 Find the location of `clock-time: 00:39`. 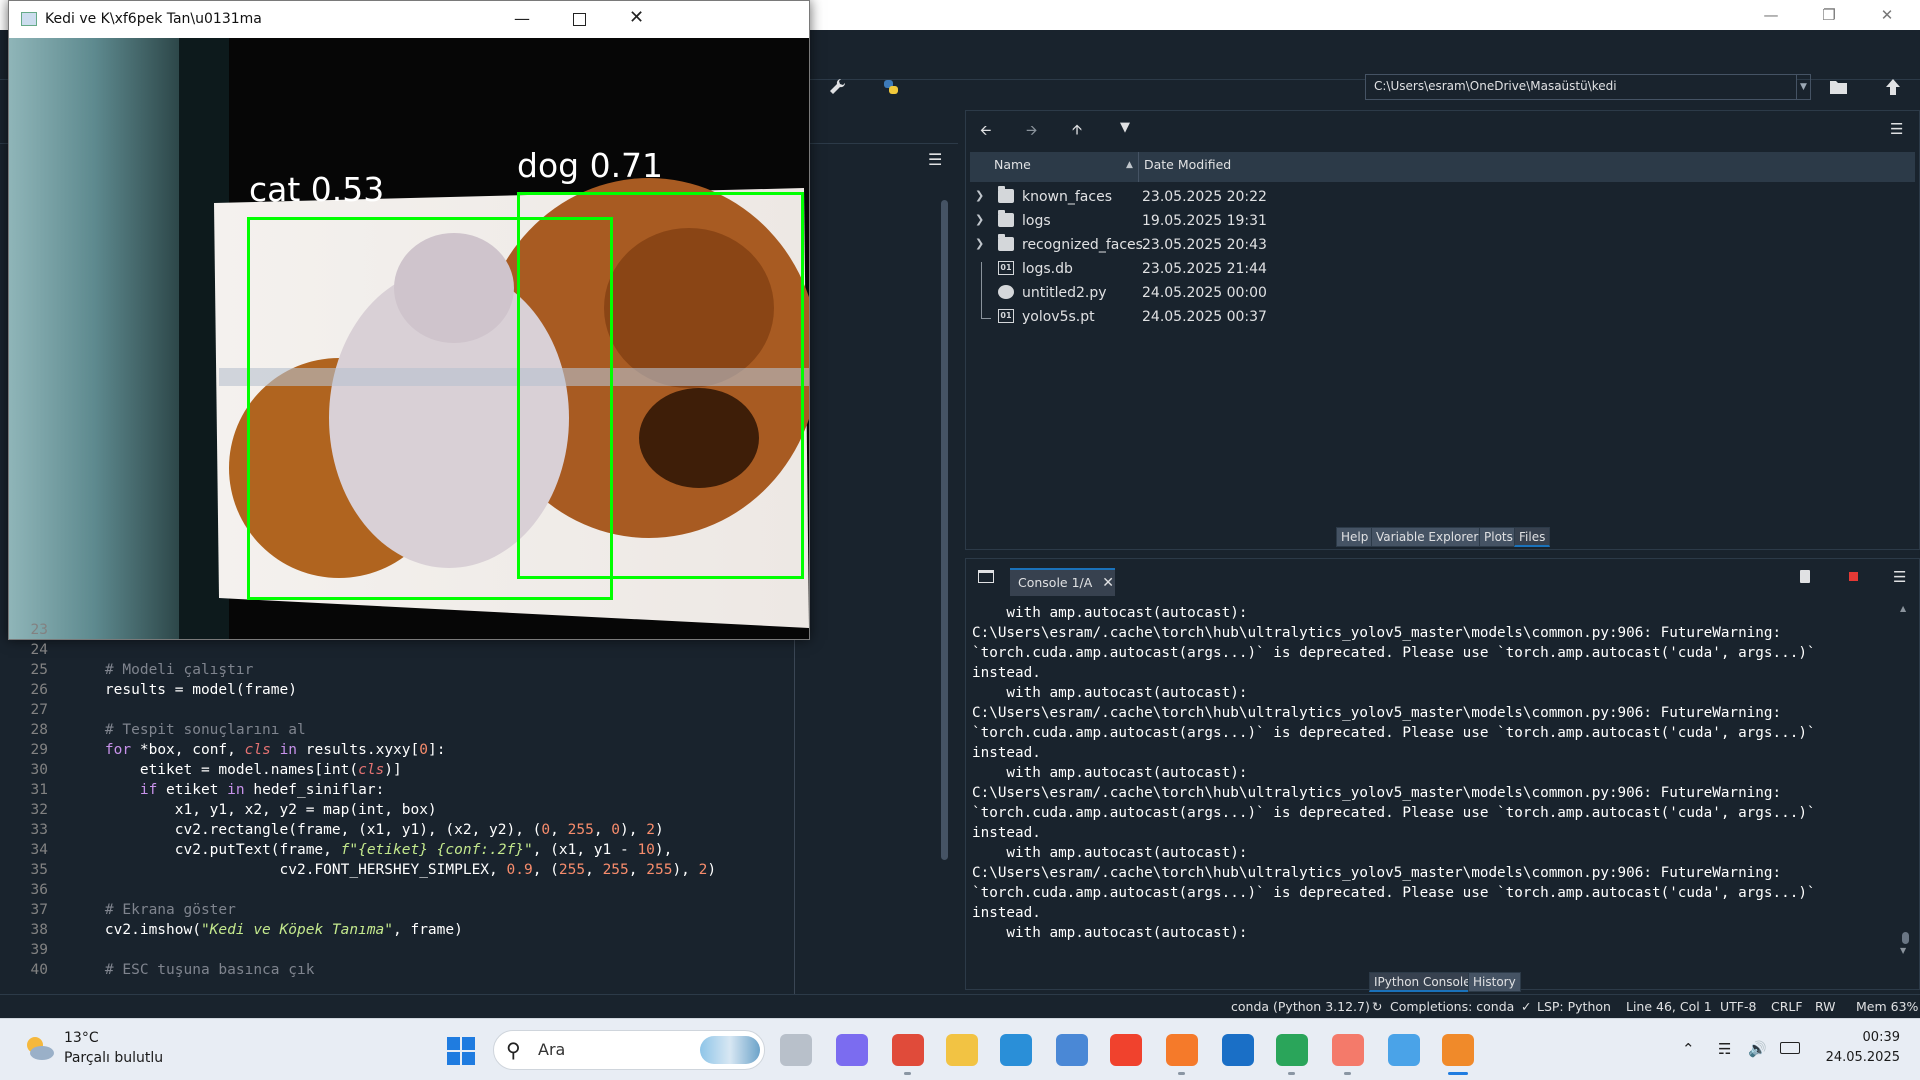

clock-time: 00:39 is located at coordinates (1870, 1037).